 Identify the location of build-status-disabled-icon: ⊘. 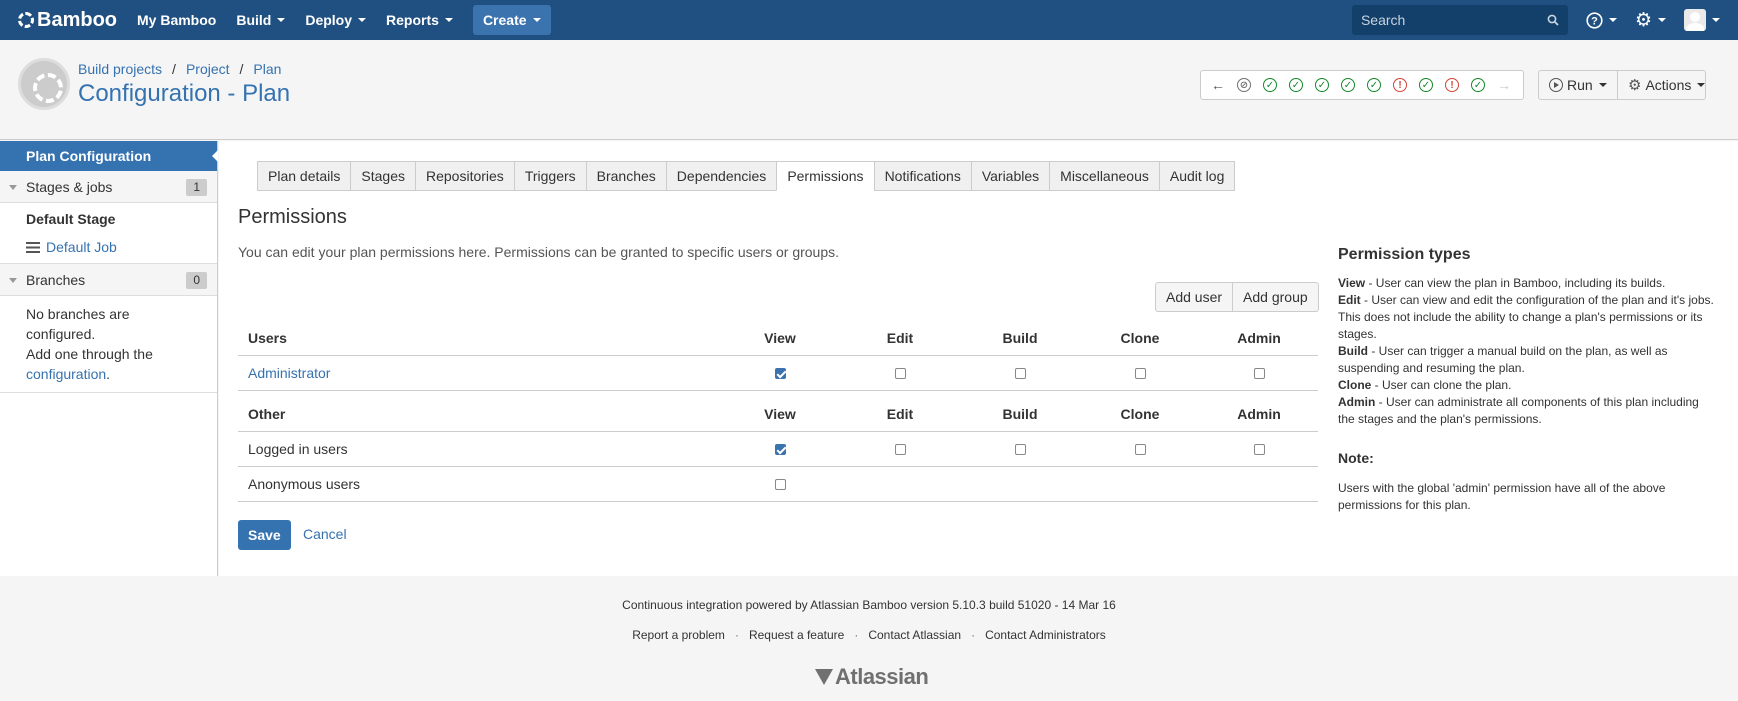
(1244, 85).